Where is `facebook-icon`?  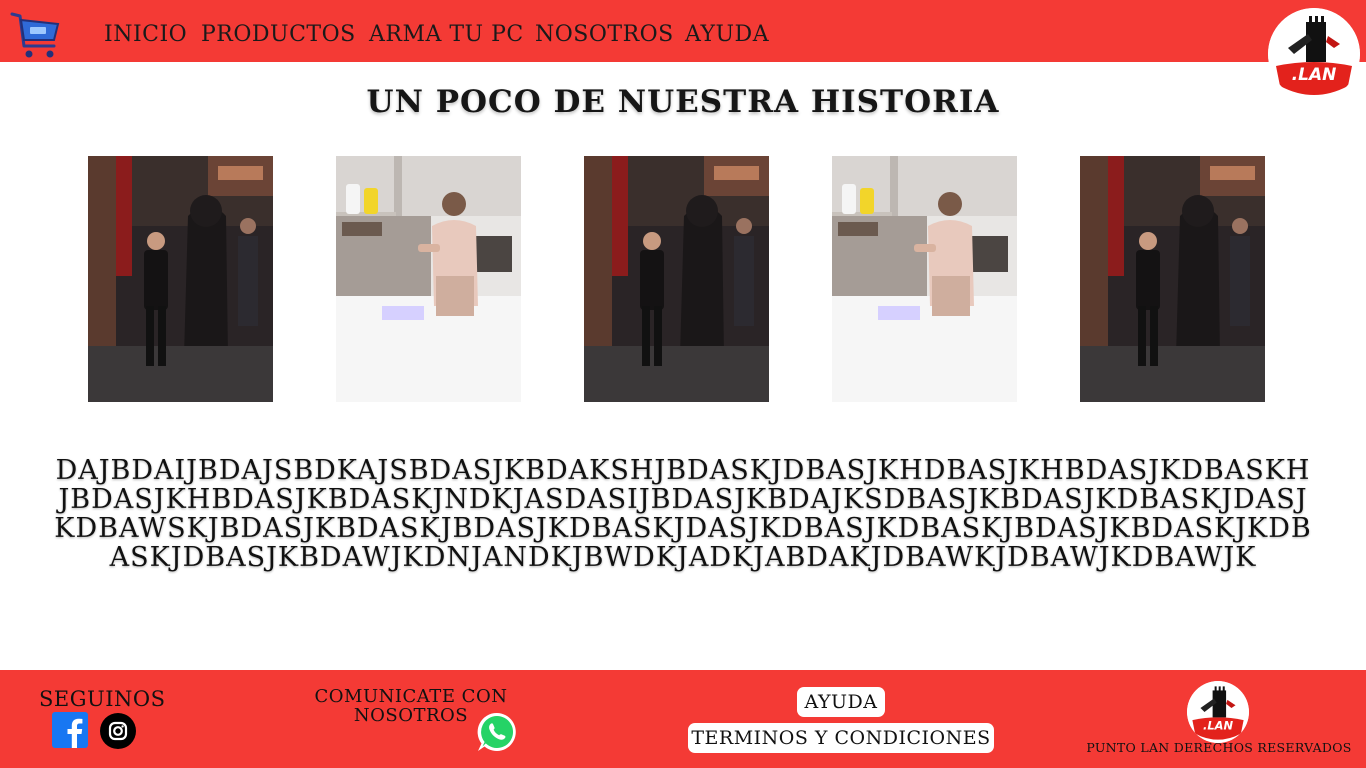
facebook-icon is located at coordinates (70, 732).